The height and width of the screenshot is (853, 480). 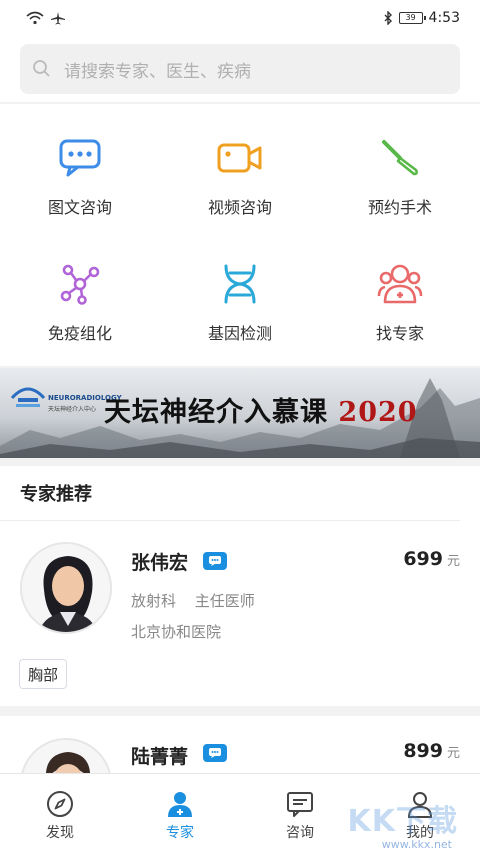 I want to click on clock: 4:53, so click(x=444, y=18).